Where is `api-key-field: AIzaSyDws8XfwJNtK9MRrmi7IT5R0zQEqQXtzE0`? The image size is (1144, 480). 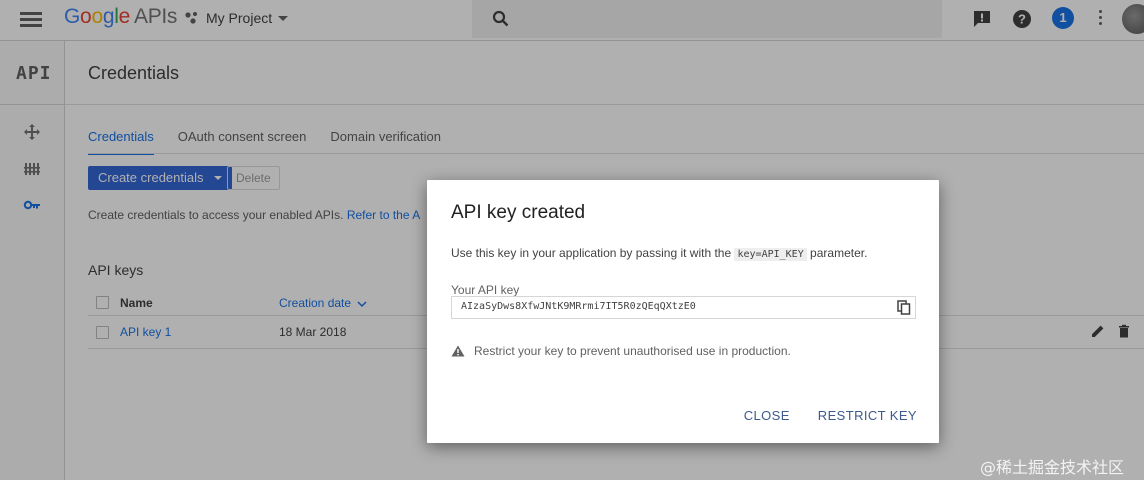 api-key-field: AIzaSyDws8XfwJNtK9MRrmi7IT5R0zQEqQXtzE0 is located at coordinates (683, 307).